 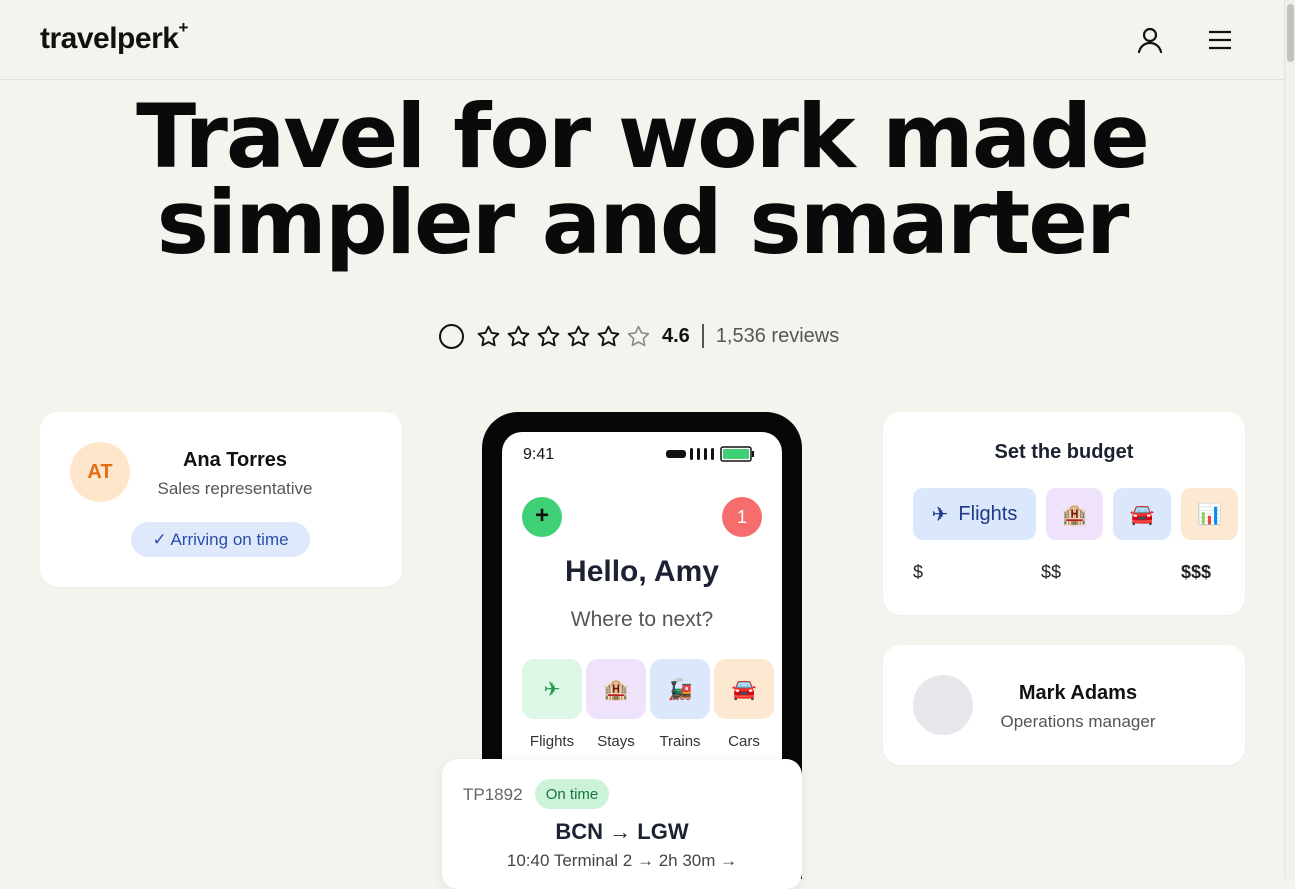 What do you see at coordinates (1078, 693) in the screenshot?
I see `manager-name: Mark Adams` at bounding box center [1078, 693].